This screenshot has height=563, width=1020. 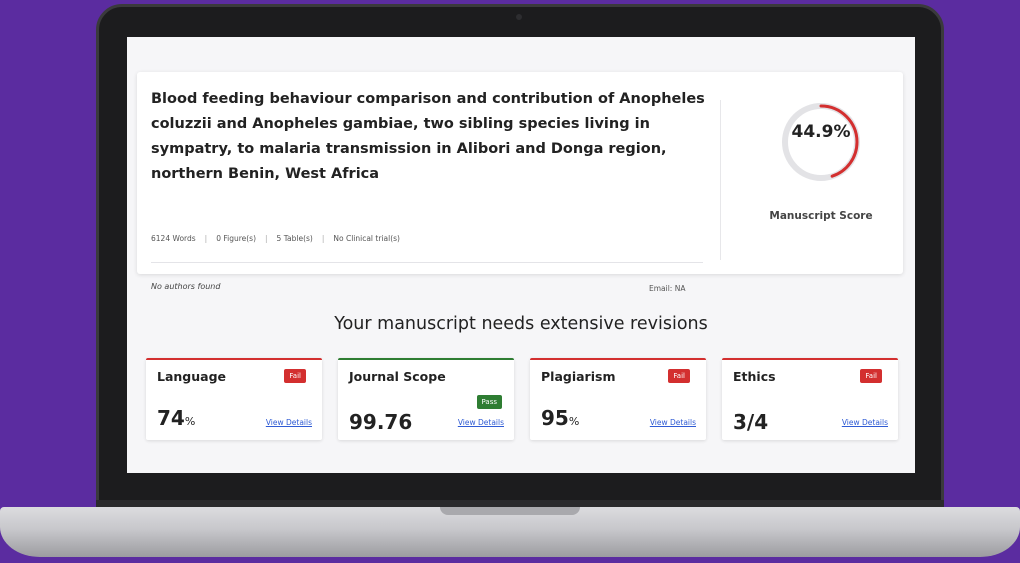 I want to click on metric-label: Journal Scope, so click(x=397, y=376).